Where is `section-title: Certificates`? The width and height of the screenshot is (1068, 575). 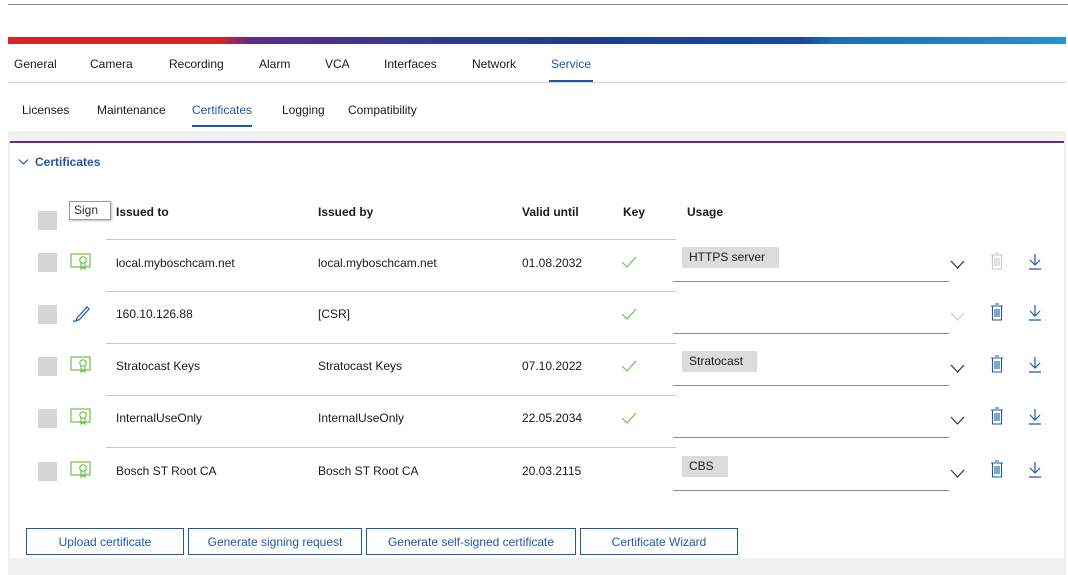 section-title: Certificates is located at coordinates (68, 162).